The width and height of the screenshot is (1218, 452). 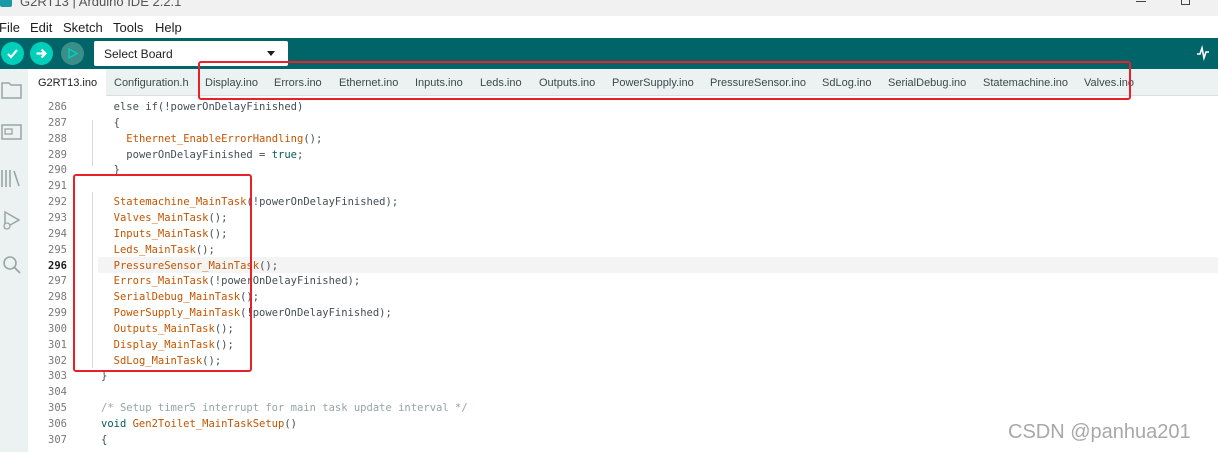 I want to click on line-number: 286, so click(x=57, y=107).